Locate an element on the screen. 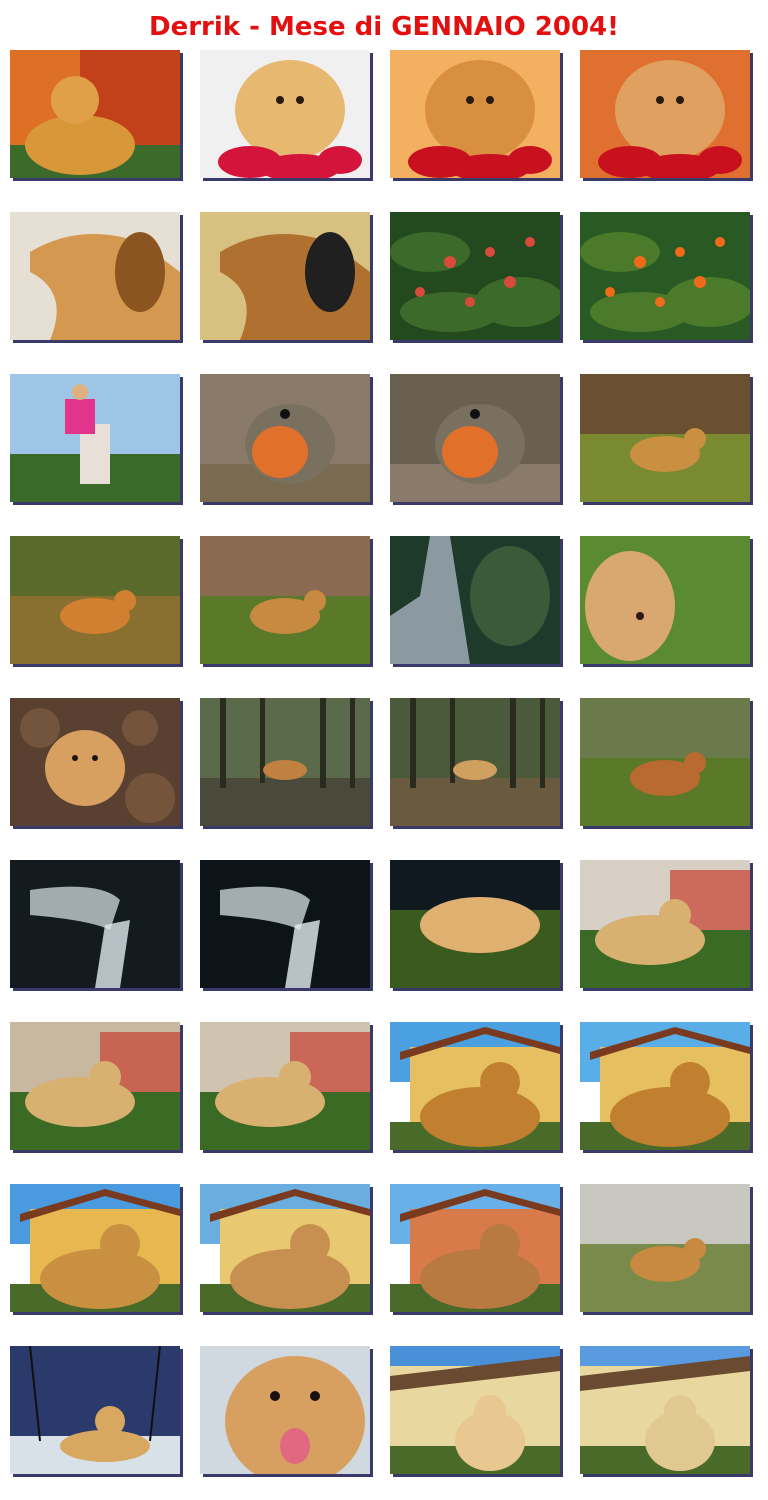 Image resolution: width=768 pixels, height=1500 pixels. dog-by-yellow-house-2-photo is located at coordinates (665, 1086).